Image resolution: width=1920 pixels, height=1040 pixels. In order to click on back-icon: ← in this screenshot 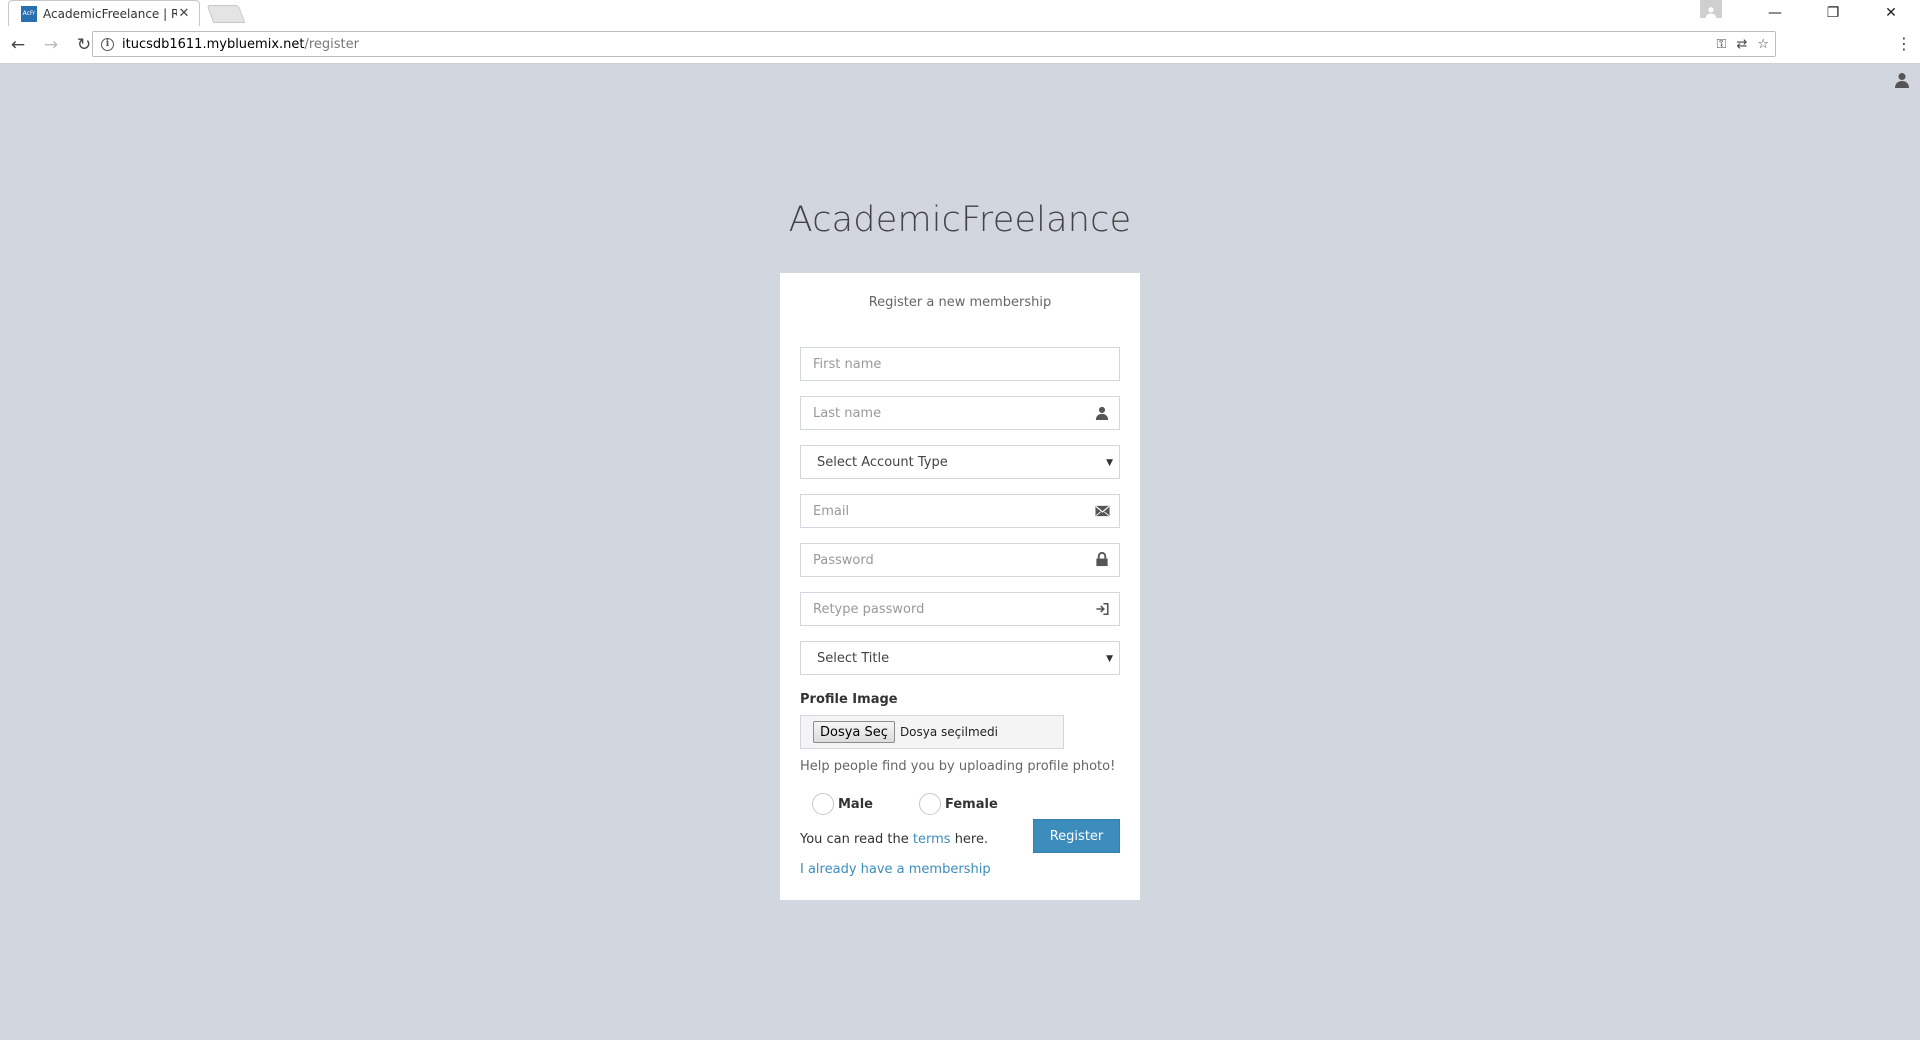, I will do `click(18, 45)`.